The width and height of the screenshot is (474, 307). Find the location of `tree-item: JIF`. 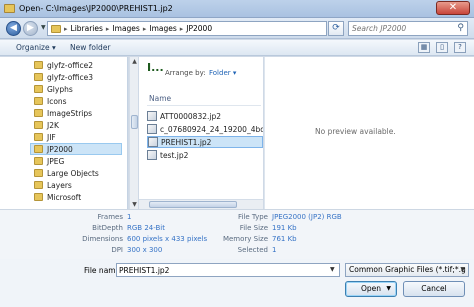

tree-item: JIF is located at coordinates (45, 137).